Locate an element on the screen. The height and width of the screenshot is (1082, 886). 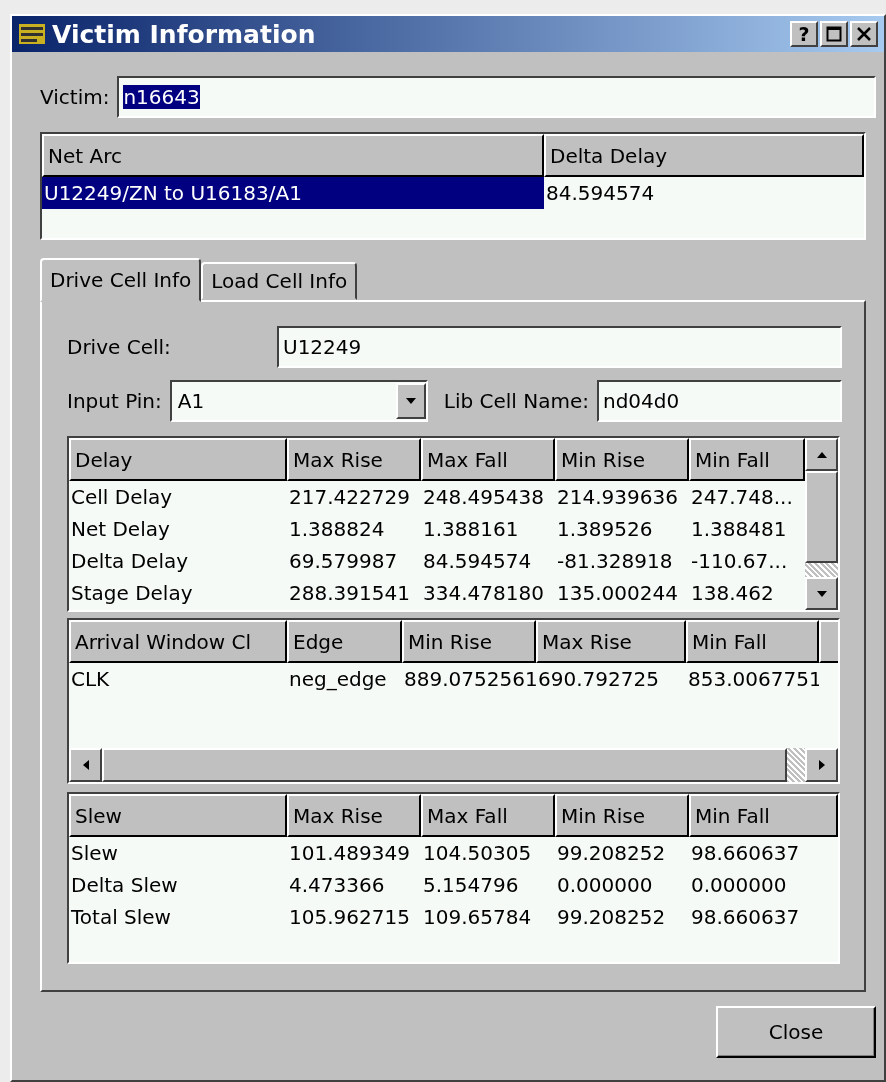
lib-cell-name-field: nd04d0 is located at coordinates (719, 401).